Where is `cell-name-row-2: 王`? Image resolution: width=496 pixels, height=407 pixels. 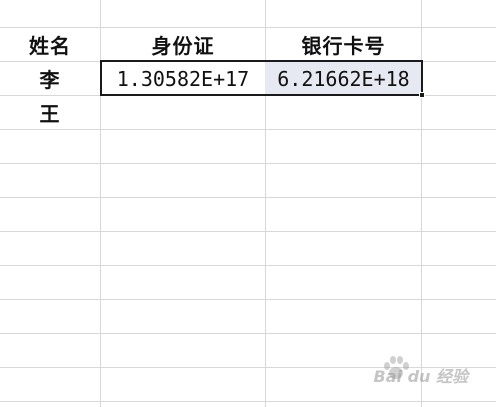 cell-name-row-2: 王 is located at coordinates (50, 112).